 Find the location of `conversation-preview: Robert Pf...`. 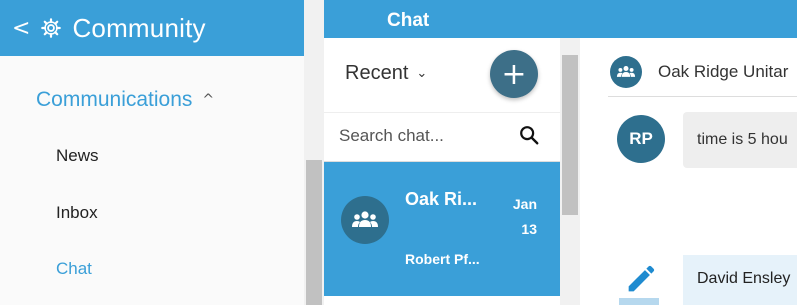

conversation-preview: Robert Pf... is located at coordinates (442, 259).